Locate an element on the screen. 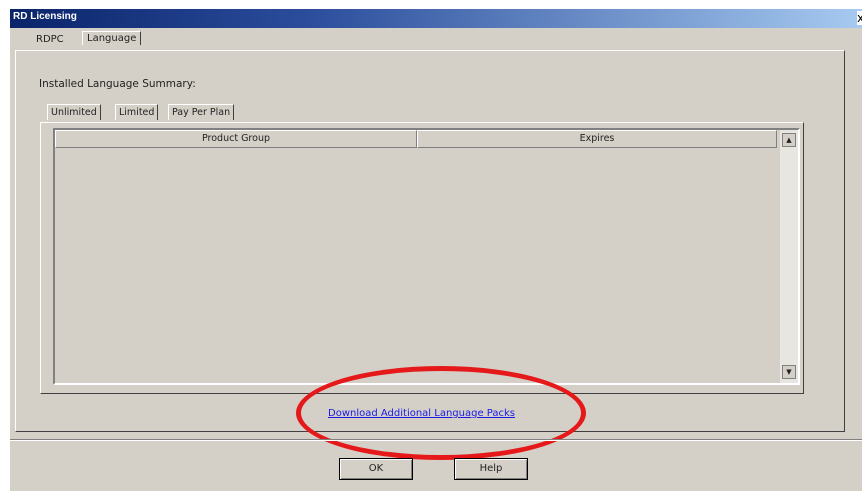  highlight-ellipse is located at coordinates (441, 413).